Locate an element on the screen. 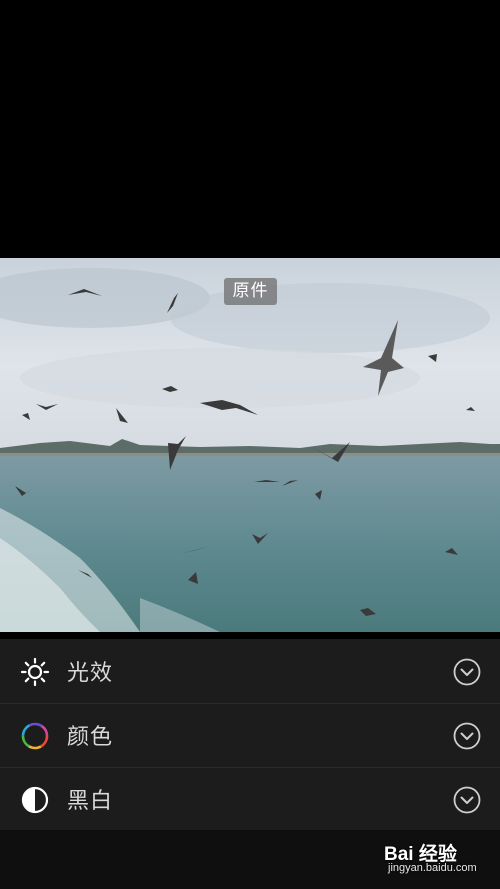 Image resolution: width=500 pixels, height=889 pixels. menu-item-color: 颜色 is located at coordinates (250, 735).